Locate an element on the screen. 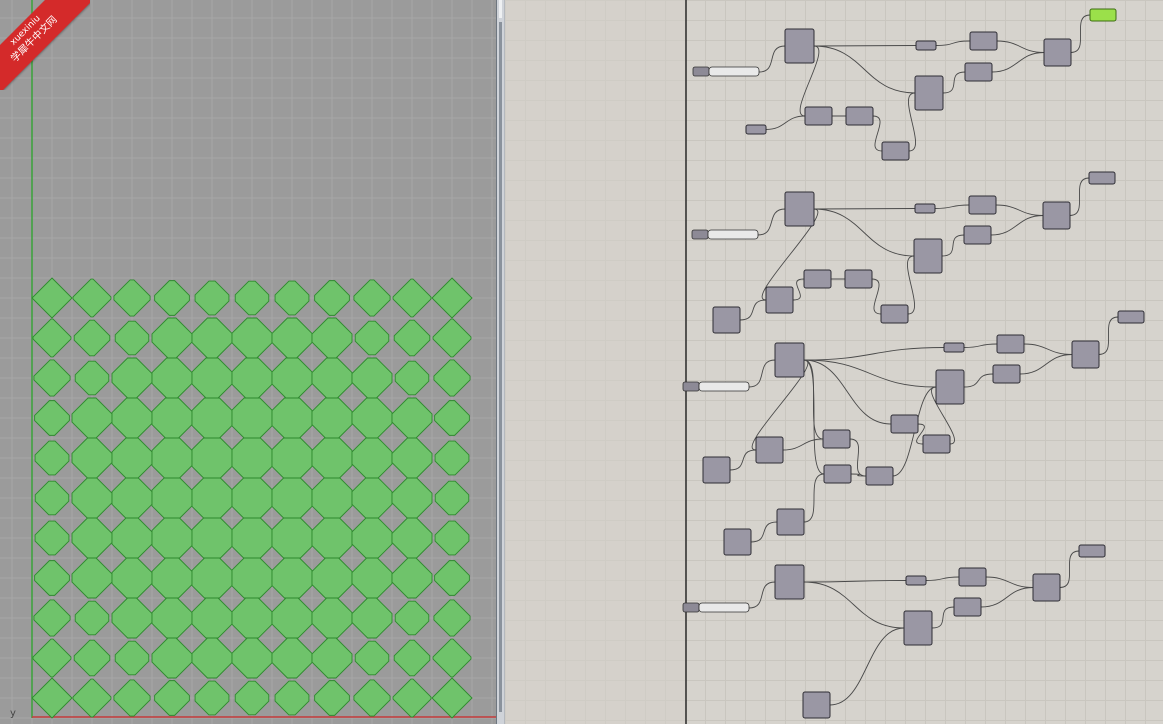  panel-splitter is located at coordinates (500, 362).